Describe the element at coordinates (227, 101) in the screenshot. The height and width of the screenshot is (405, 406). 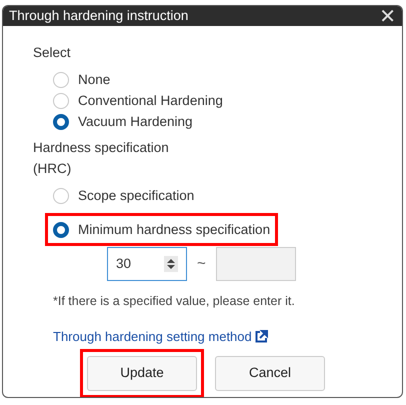
I see `radio-option: Conventional Hardening` at that location.